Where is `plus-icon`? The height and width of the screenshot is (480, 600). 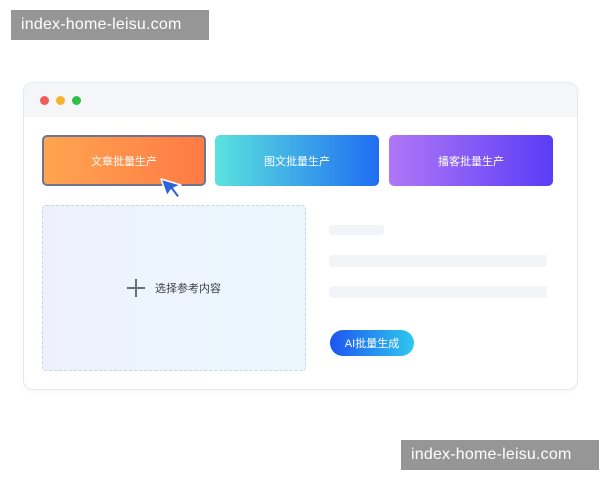 plus-icon is located at coordinates (136, 288).